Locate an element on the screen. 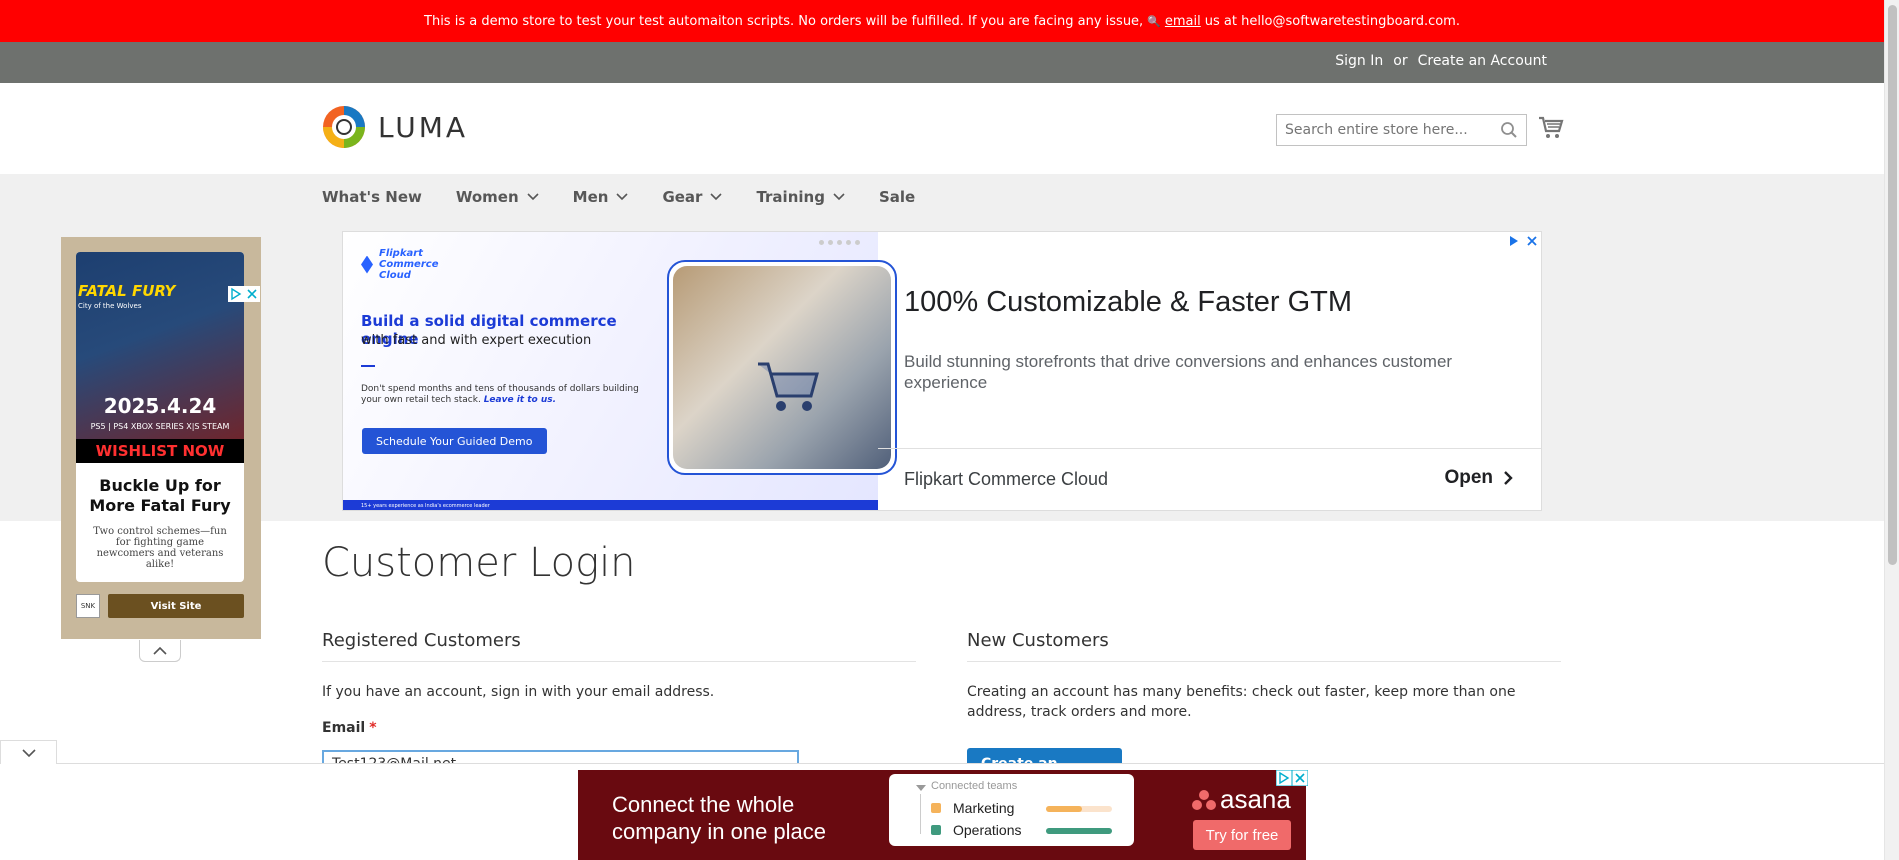 This screenshot has height=860, width=1899. nav-item-training: Training is located at coordinates (800, 197).